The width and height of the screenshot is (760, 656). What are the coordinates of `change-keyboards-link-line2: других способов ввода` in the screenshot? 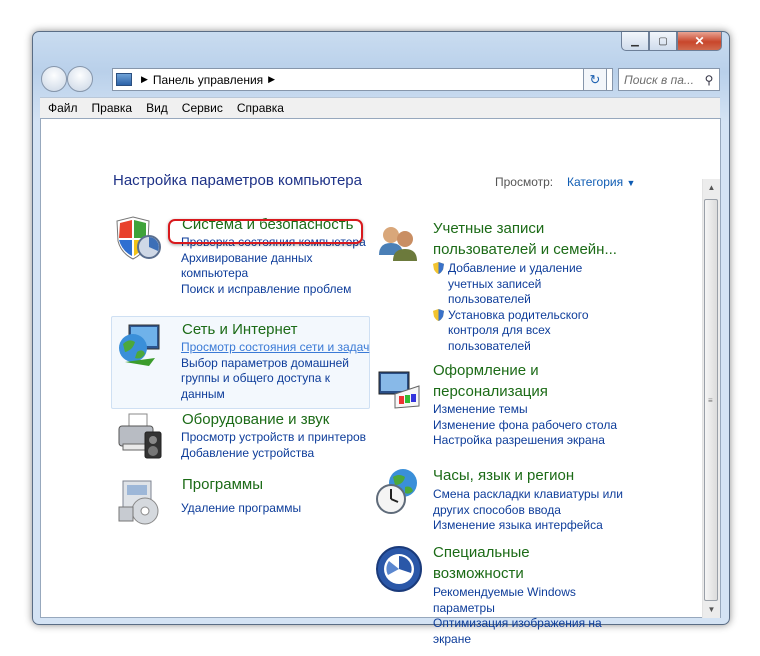 It's located at (528, 511).